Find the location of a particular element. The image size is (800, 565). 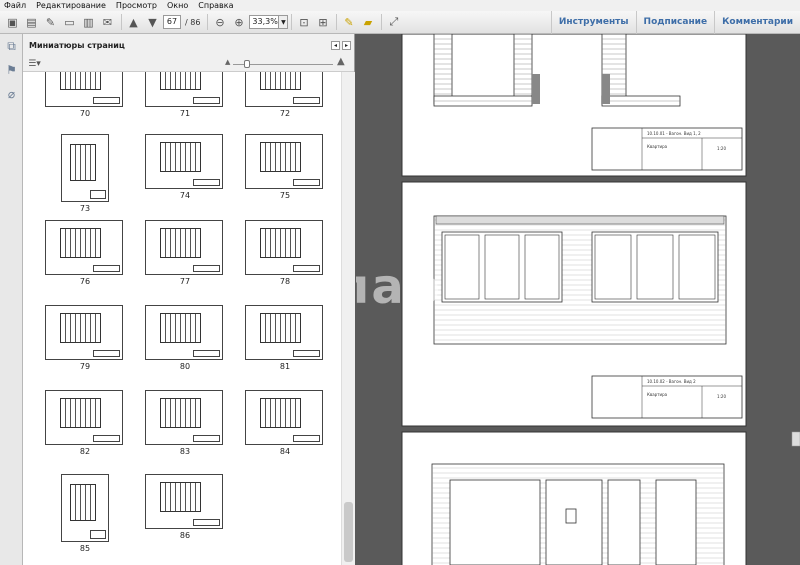

menu-edit: Редактирование is located at coordinates (71, 5).